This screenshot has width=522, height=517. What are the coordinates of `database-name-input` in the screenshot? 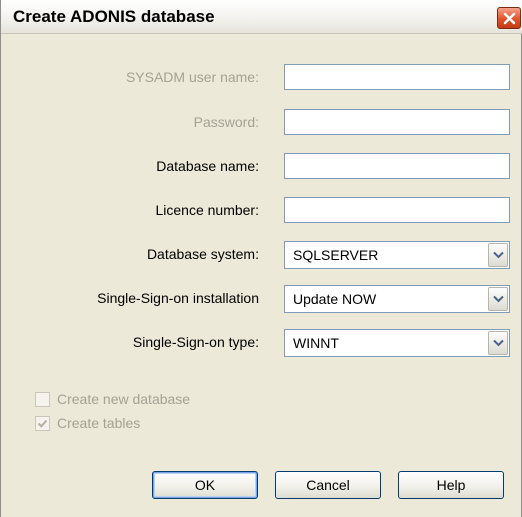 It's located at (397, 166).